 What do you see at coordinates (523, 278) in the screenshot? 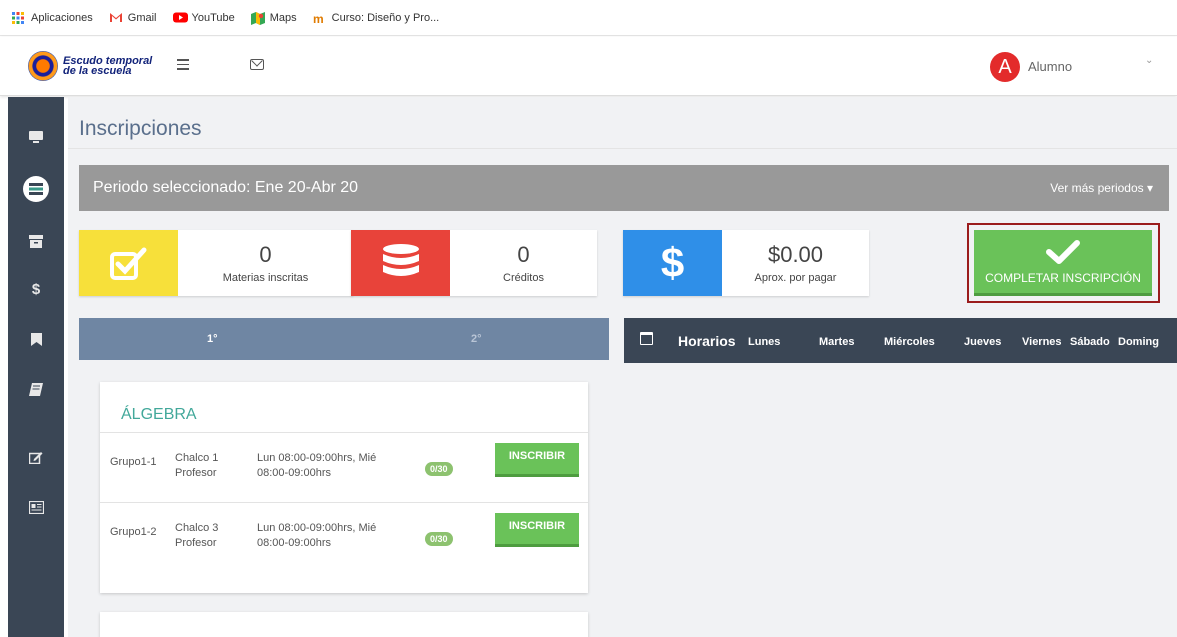
I see `stat-label: Créditos` at bounding box center [523, 278].